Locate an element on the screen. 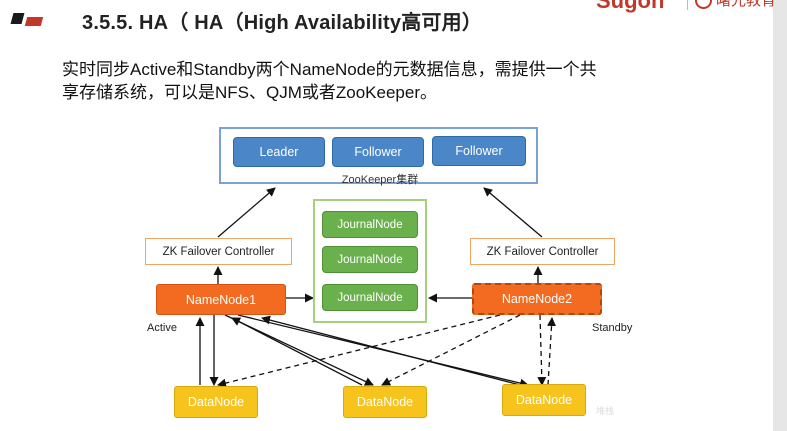 The width and height of the screenshot is (787, 431). zkfc-right: ZK Failover Controller is located at coordinates (542, 251).